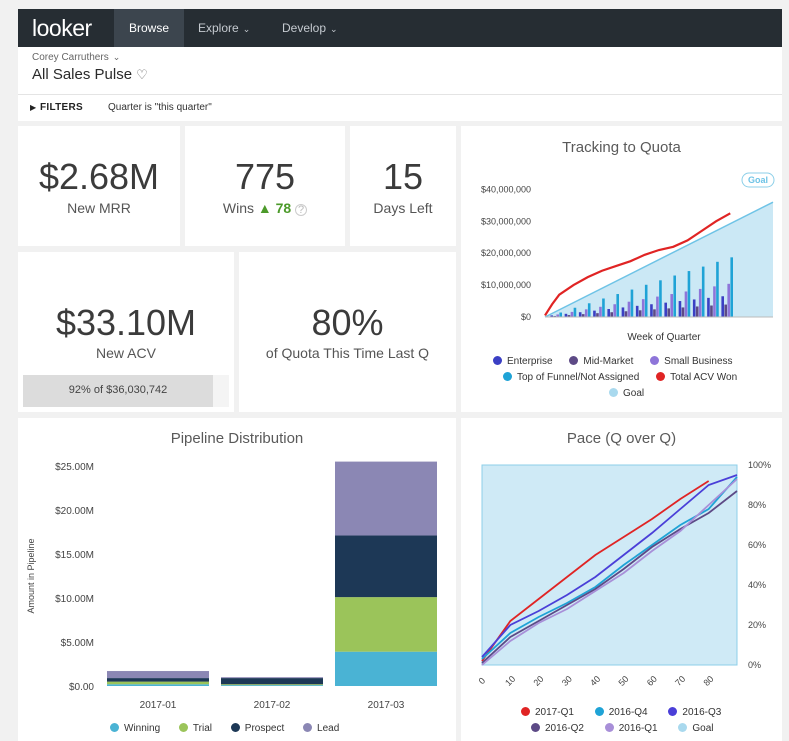 Image resolution: width=789 pixels, height=741 pixels. What do you see at coordinates (224, 28) in the screenshot?
I see `nav-explore: Explore ⌄` at bounding box center [224, 28].